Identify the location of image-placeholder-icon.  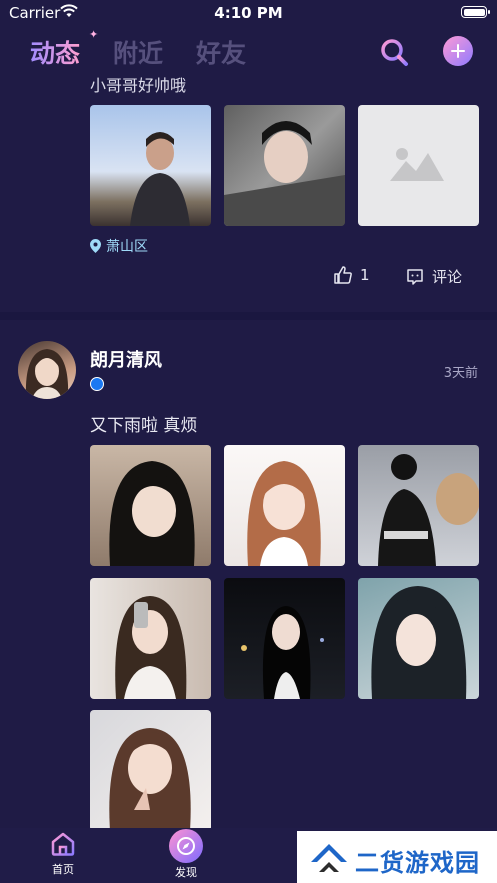
(417, 164).